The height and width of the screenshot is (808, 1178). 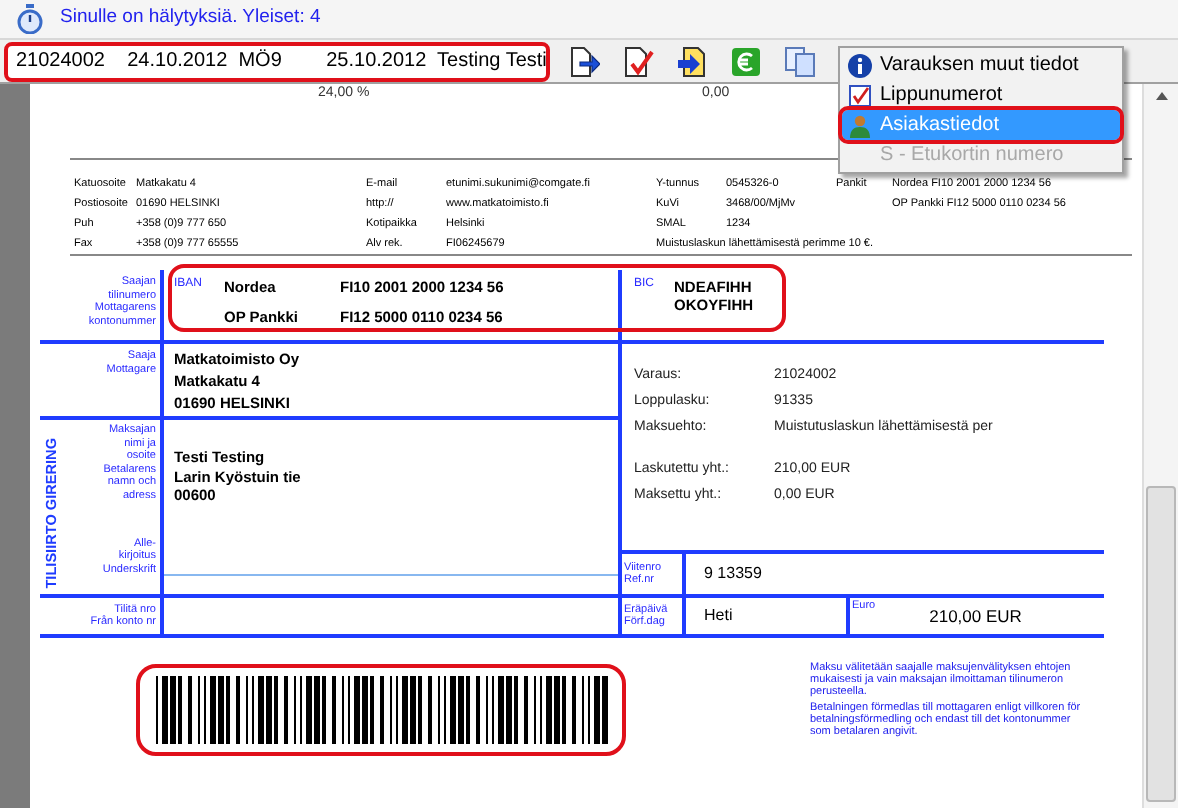 I want to click on menu-item: Lippunumerot, so click(x=981, y=95).